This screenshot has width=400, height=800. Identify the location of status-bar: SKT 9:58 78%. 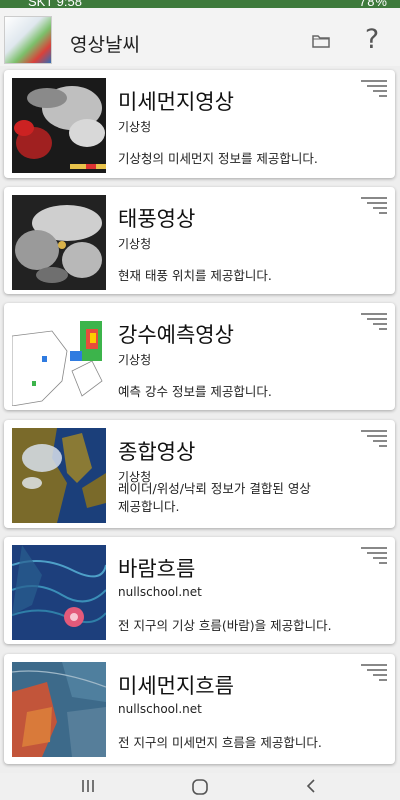
(200, 4).